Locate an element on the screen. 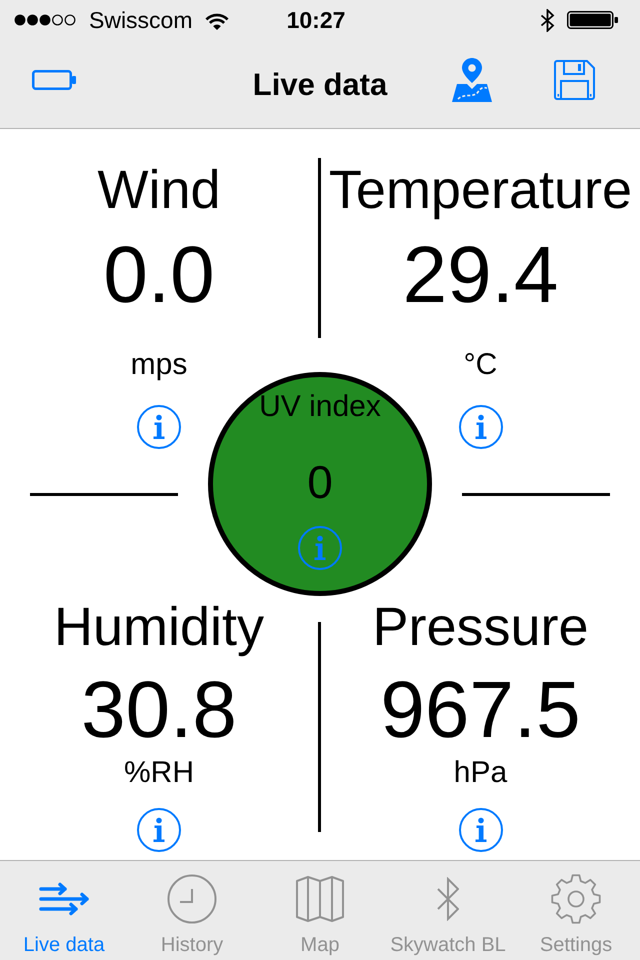 This screenshot has height=960, width=640. settings-icon is located at coordinates (576, 899).